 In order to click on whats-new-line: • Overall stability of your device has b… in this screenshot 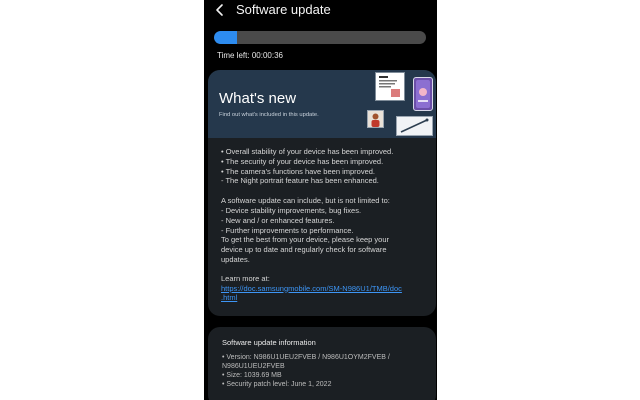, I will do `click(307, 151)`.